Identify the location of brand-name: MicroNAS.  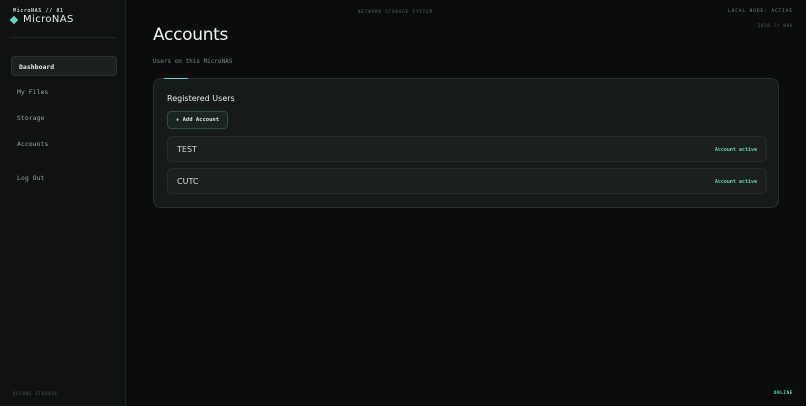
(48, 19).